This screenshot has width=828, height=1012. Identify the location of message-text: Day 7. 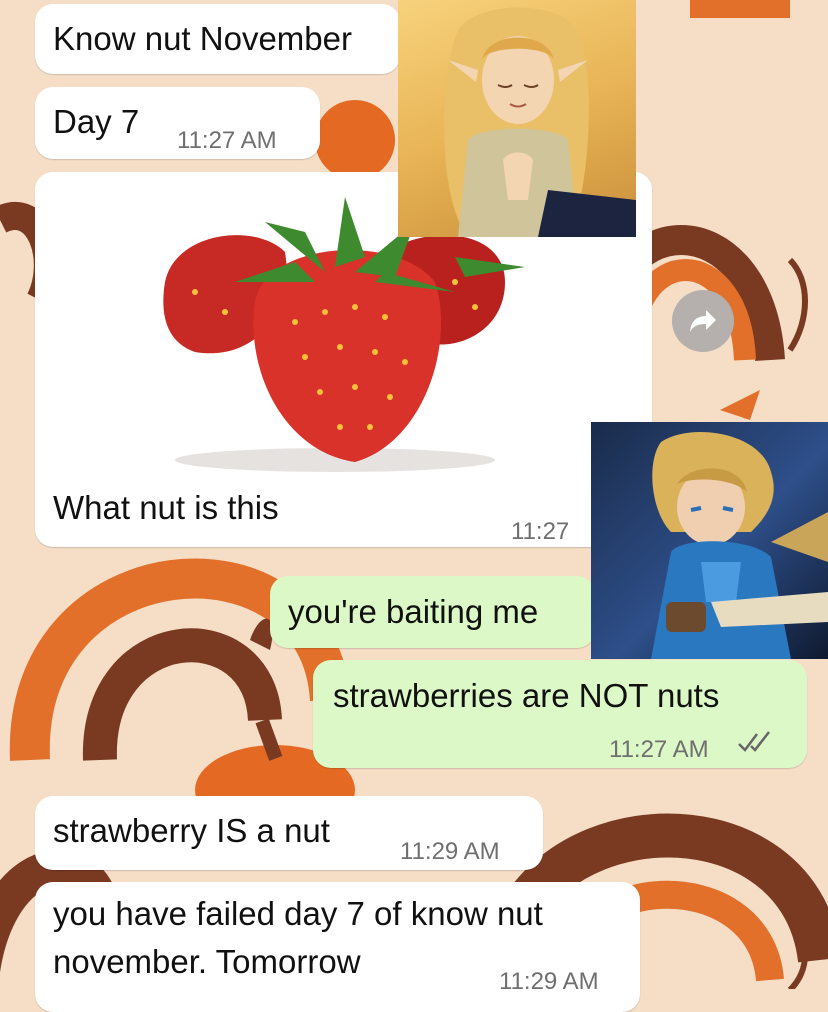
(96, 121).